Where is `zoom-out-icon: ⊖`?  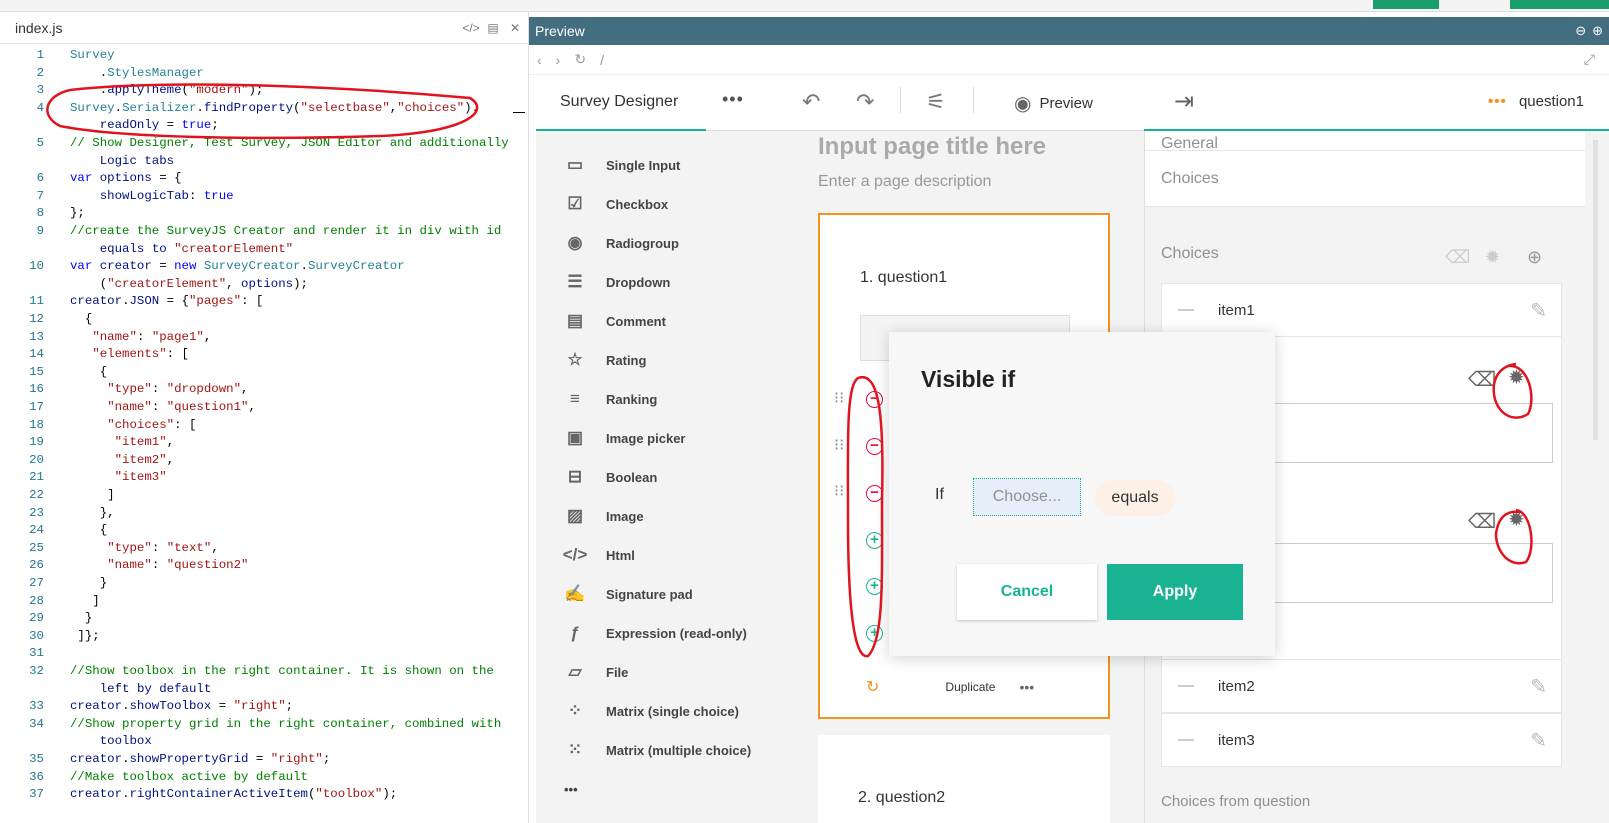 zoom-out-icon: ⊖ is located at coordinates (1580, 31).